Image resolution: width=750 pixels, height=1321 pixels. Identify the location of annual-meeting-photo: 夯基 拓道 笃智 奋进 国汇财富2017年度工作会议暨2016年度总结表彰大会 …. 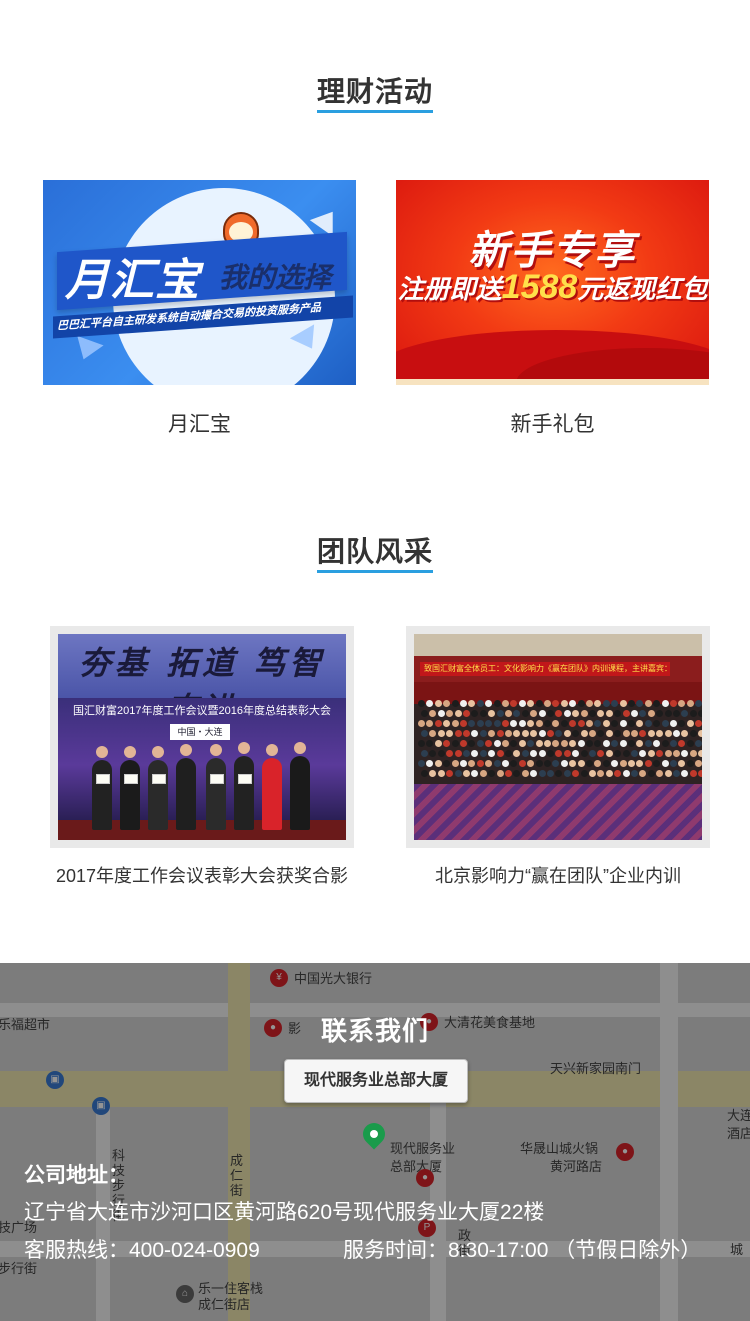
(202, 737).